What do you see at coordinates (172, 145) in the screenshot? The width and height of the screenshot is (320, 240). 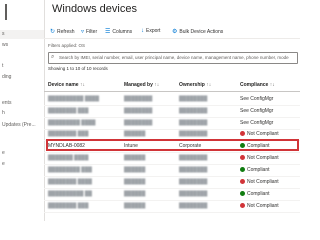 I see `selected-row-highlight` at bounding box center [172, 145].